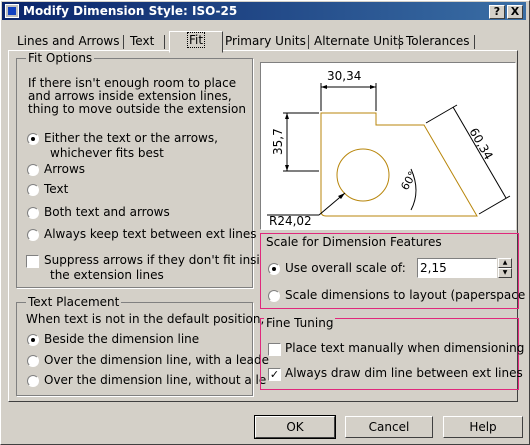 Image resolution: width=530 pixels, height=445 pixels. What do you see at coordinates (457, 268) in the screenshot?
I see `overall-scale-input: 2,15` at bounding box center [457, 268].